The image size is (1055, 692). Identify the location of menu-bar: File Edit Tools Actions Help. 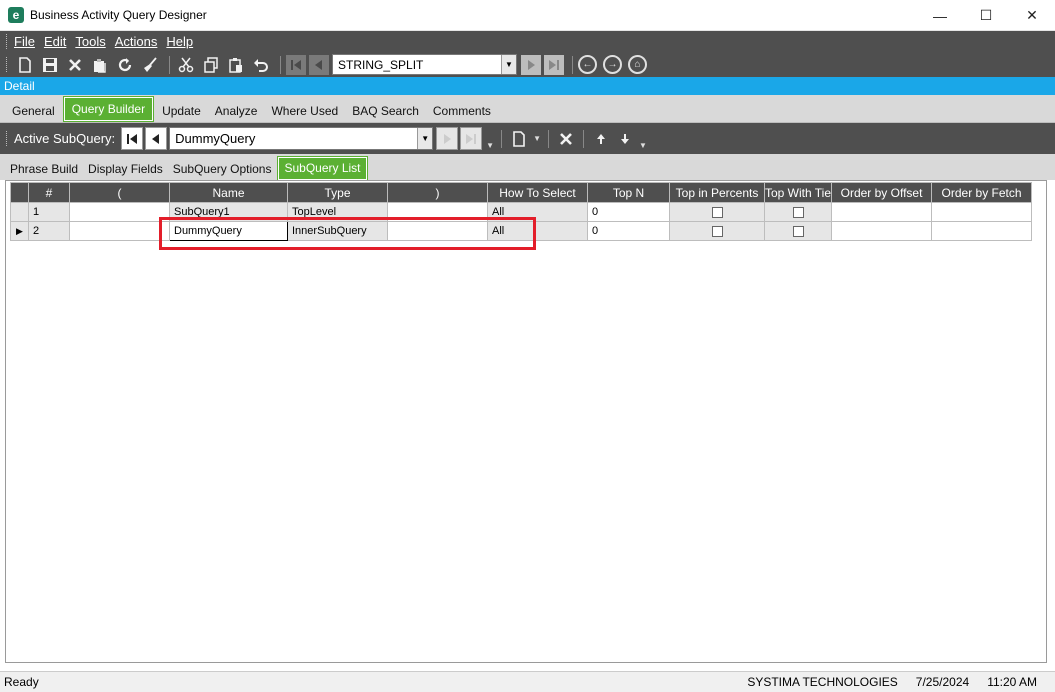
(527, 41).